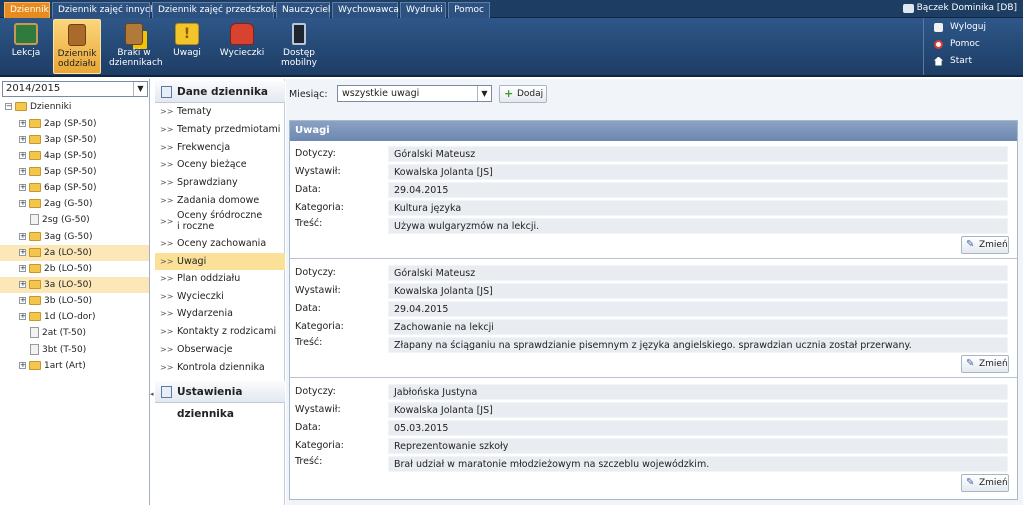  I want to click on tree-node: +5ap (SP-50), so click(57, 172).